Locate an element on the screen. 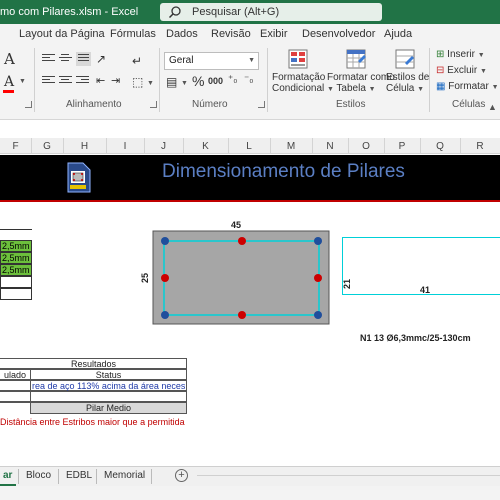 The width and height of the screenshot is (500, 500). results-type-row: Pilar Medio is located at coordinates (93, 408).